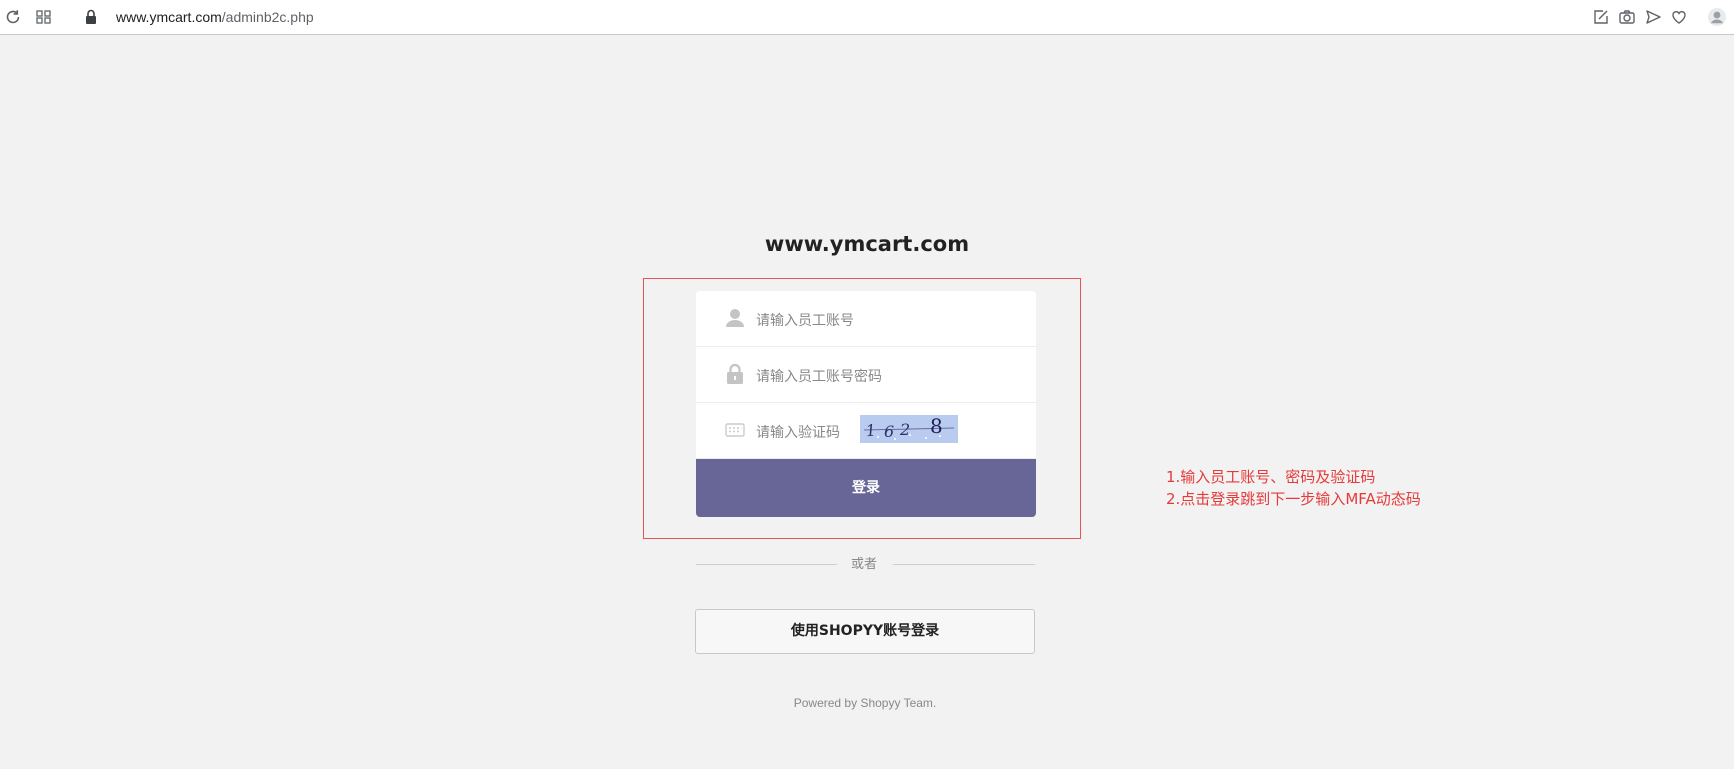  I want to click on url-path: /adminb2c.php, so click(267, 17).